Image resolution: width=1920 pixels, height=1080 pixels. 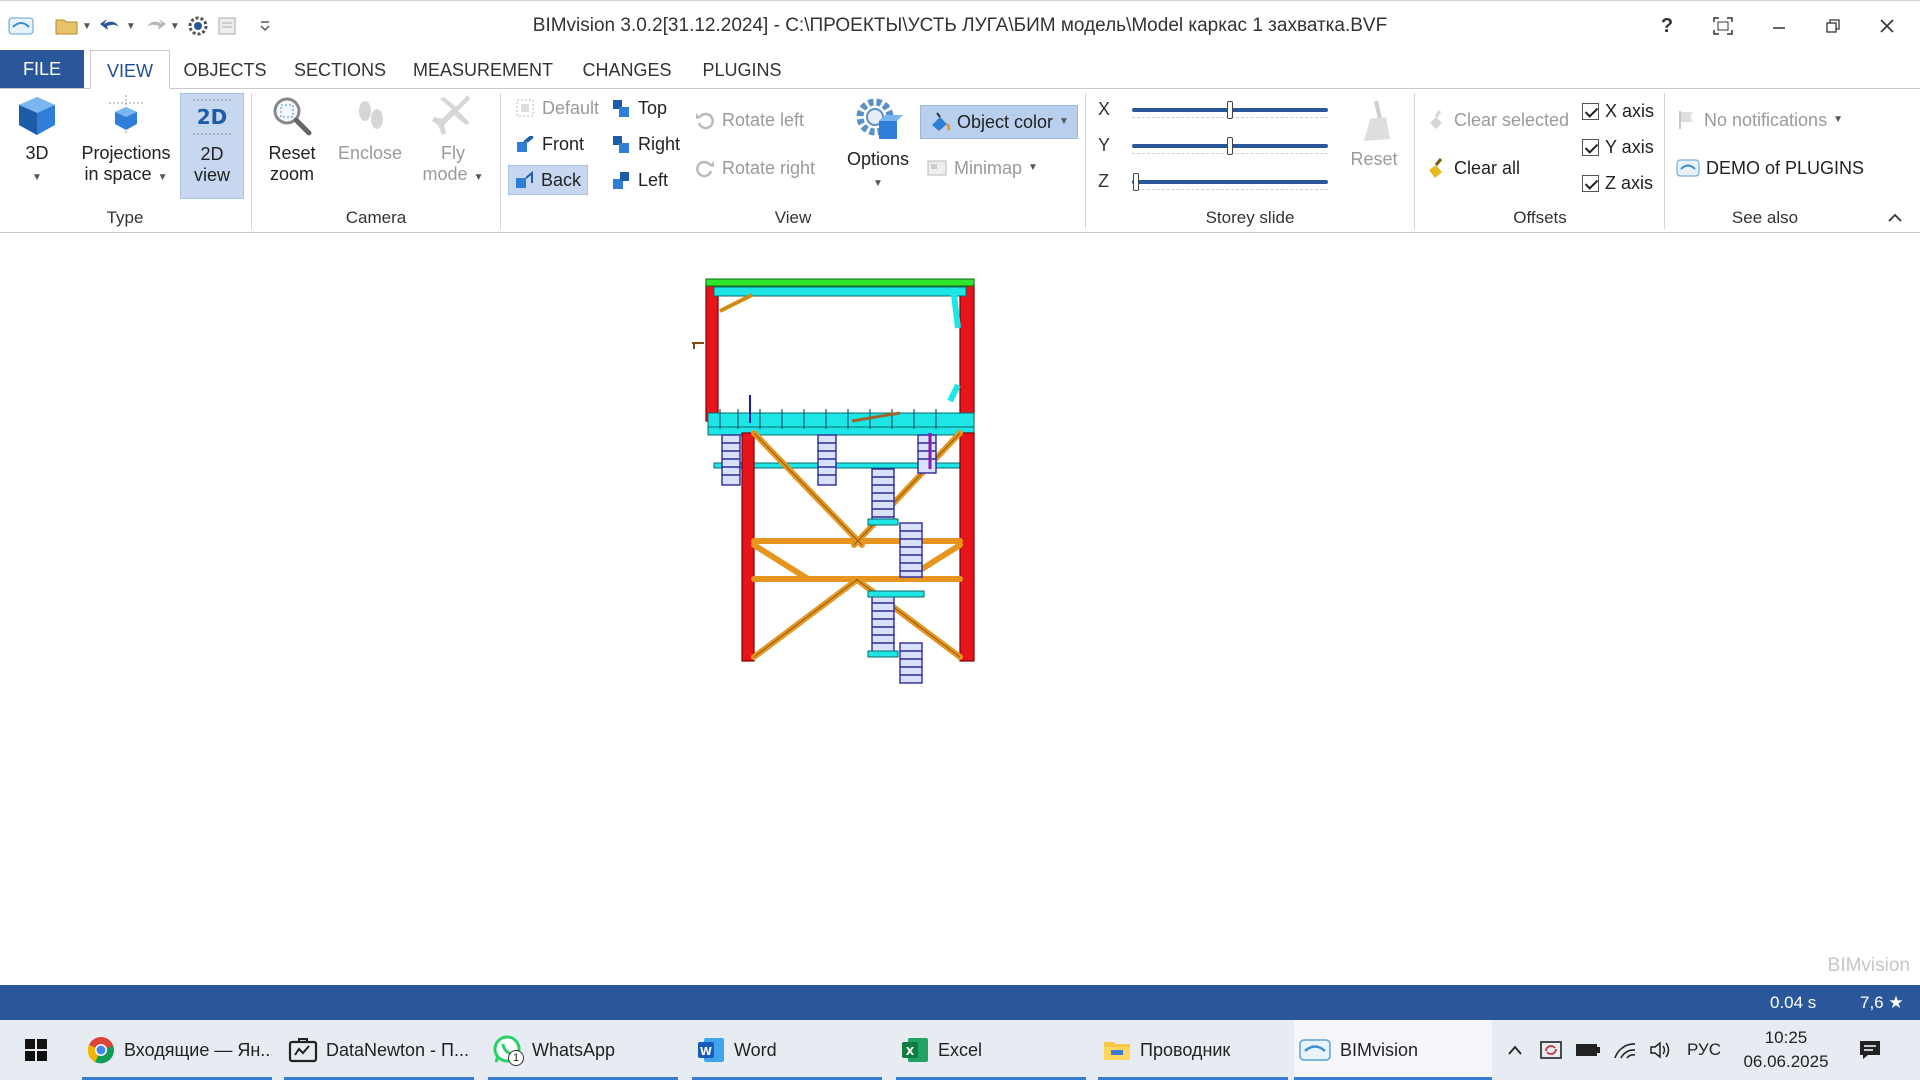 I want to click on projections-in-space-button: Projections in space ▼, so click(x=126, y=140).